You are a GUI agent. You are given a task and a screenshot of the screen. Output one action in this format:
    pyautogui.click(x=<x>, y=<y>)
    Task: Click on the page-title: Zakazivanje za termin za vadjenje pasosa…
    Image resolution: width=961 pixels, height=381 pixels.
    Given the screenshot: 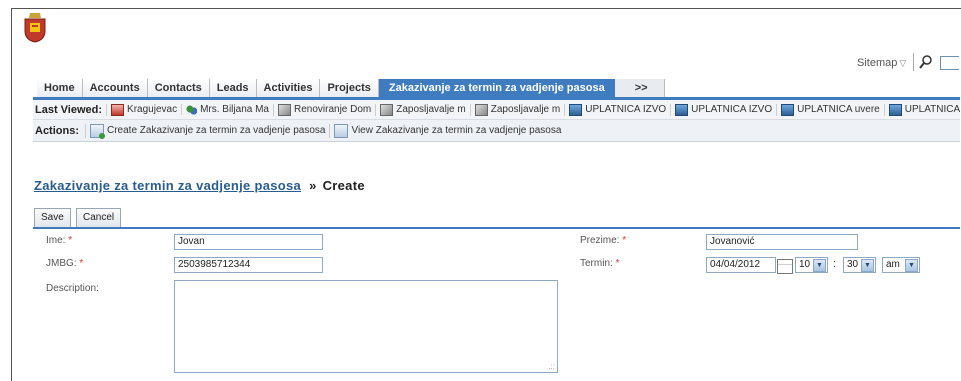 What is the action you would take?
    pyautogui.click(x=199, y=185)
    